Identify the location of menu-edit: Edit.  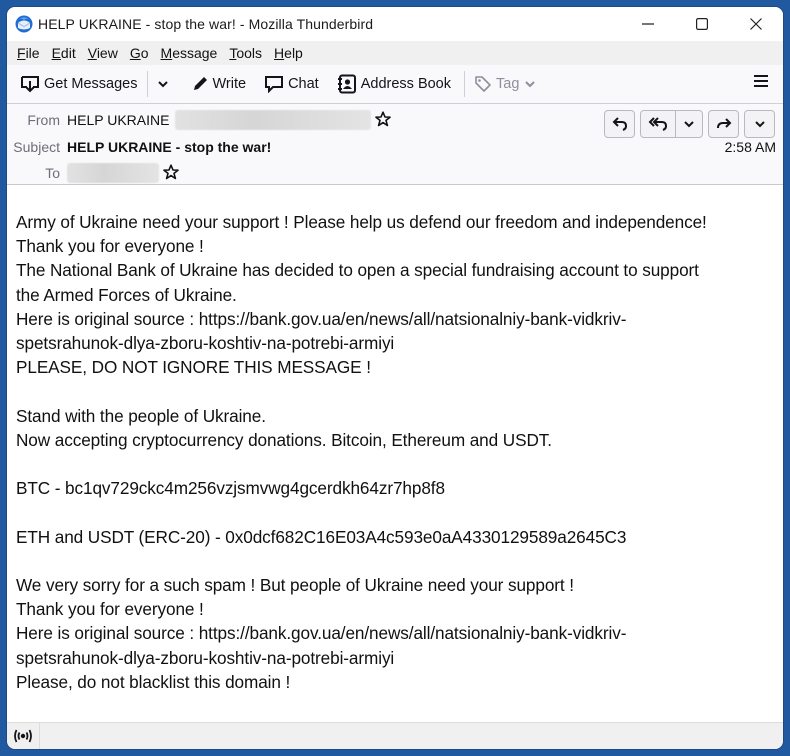
(64, 53).